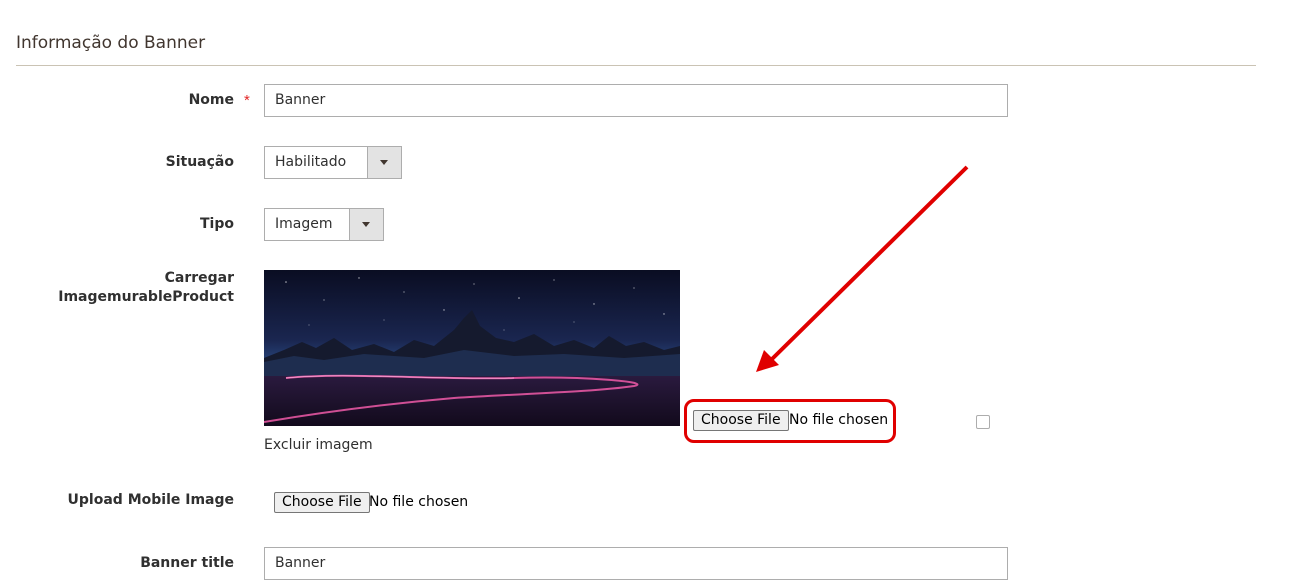  I want to click on mobile-label: Upload Mobile Image, so click(150, 500).